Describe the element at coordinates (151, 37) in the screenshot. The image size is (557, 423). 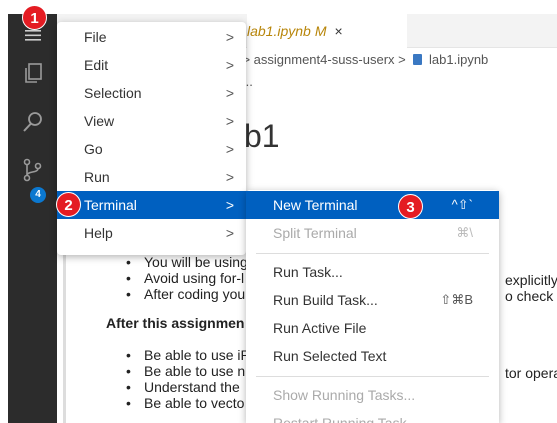
I see `menu-item-file: File >` at that location.